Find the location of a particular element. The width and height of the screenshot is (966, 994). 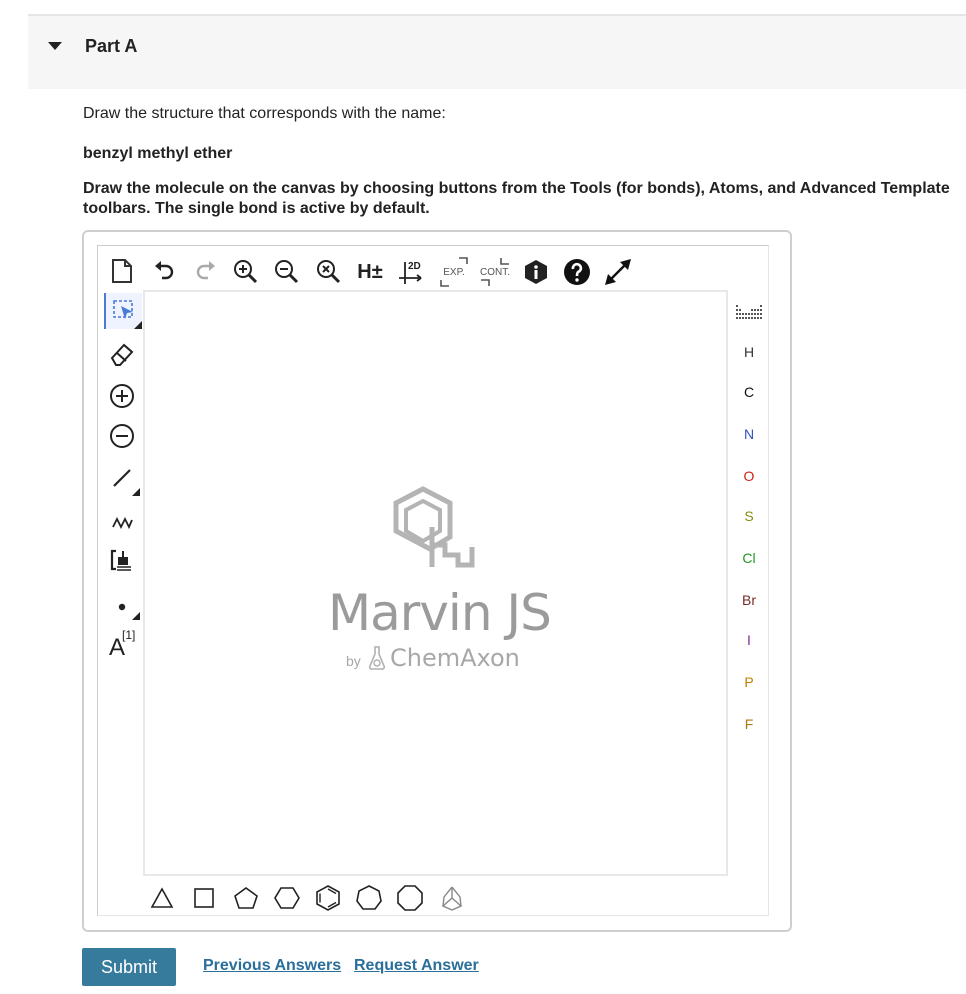

heptagon-template-icon is located at coordinates (369, 898).